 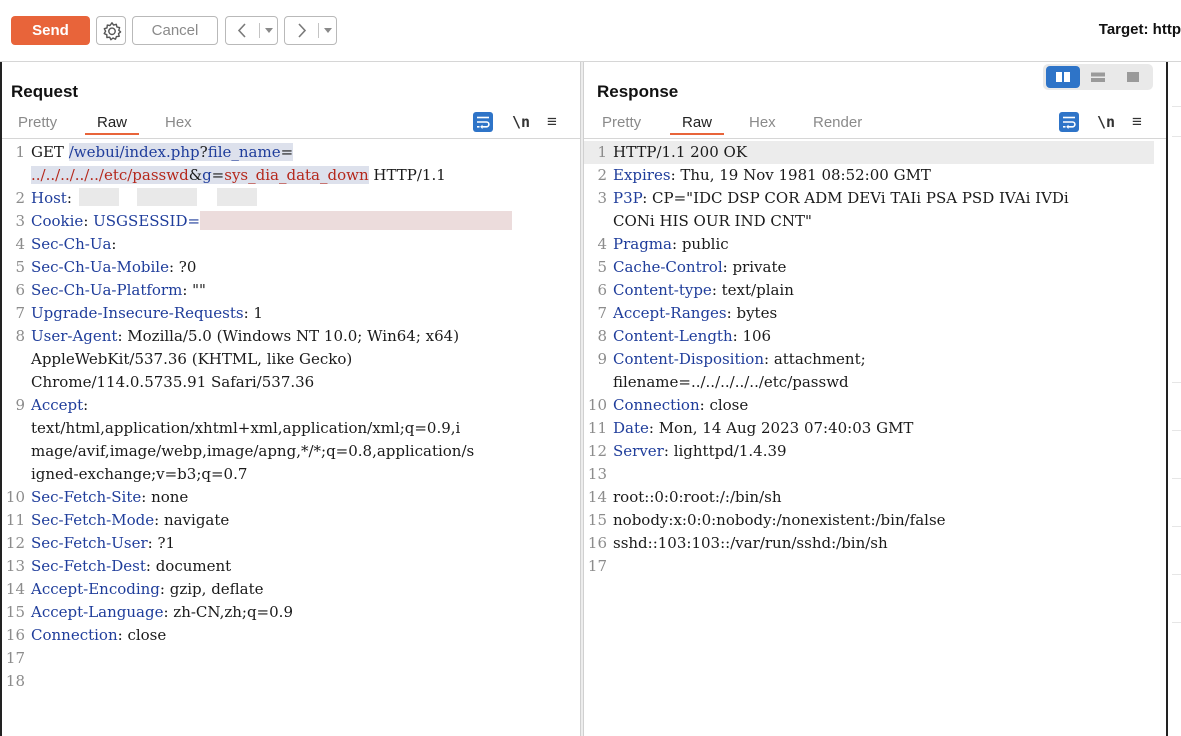 What do you see at coordinates (291, 405) in the screenshot?
I see `editor-line: 9 Accept:` at bounding box center [291, 405].